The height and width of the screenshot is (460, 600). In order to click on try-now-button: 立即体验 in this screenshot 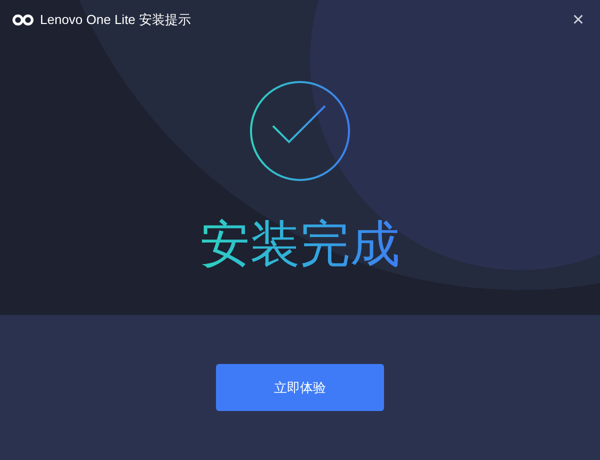, I will do `click(300, 387)`.